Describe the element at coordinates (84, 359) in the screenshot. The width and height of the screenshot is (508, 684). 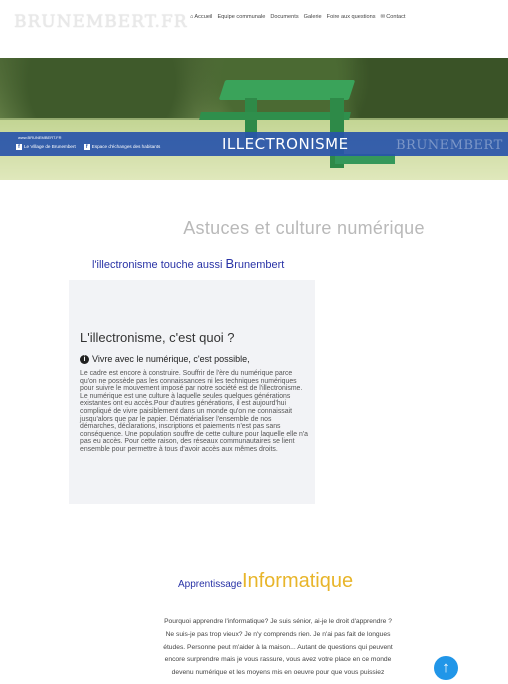
I see `info-icon: i` at that location.